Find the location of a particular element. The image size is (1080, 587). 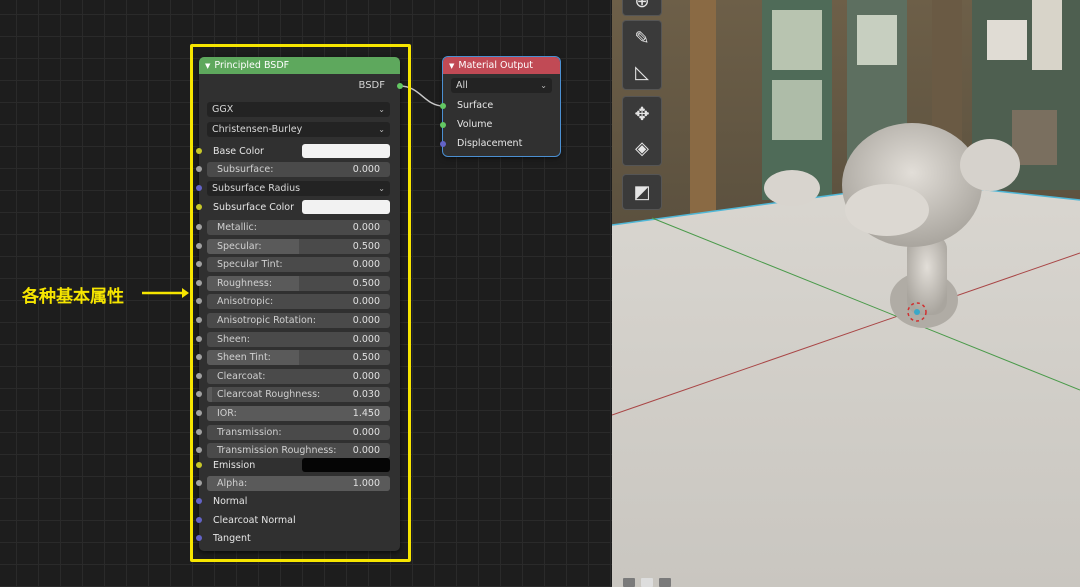

material-output-header: ▼ Material Output is located at coordinates (501, 65).